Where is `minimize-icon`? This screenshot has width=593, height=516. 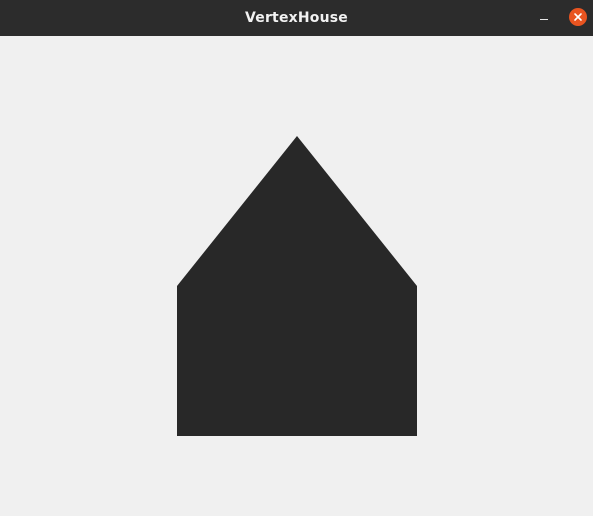 minimize-icon is located at coordinates (544, 19).